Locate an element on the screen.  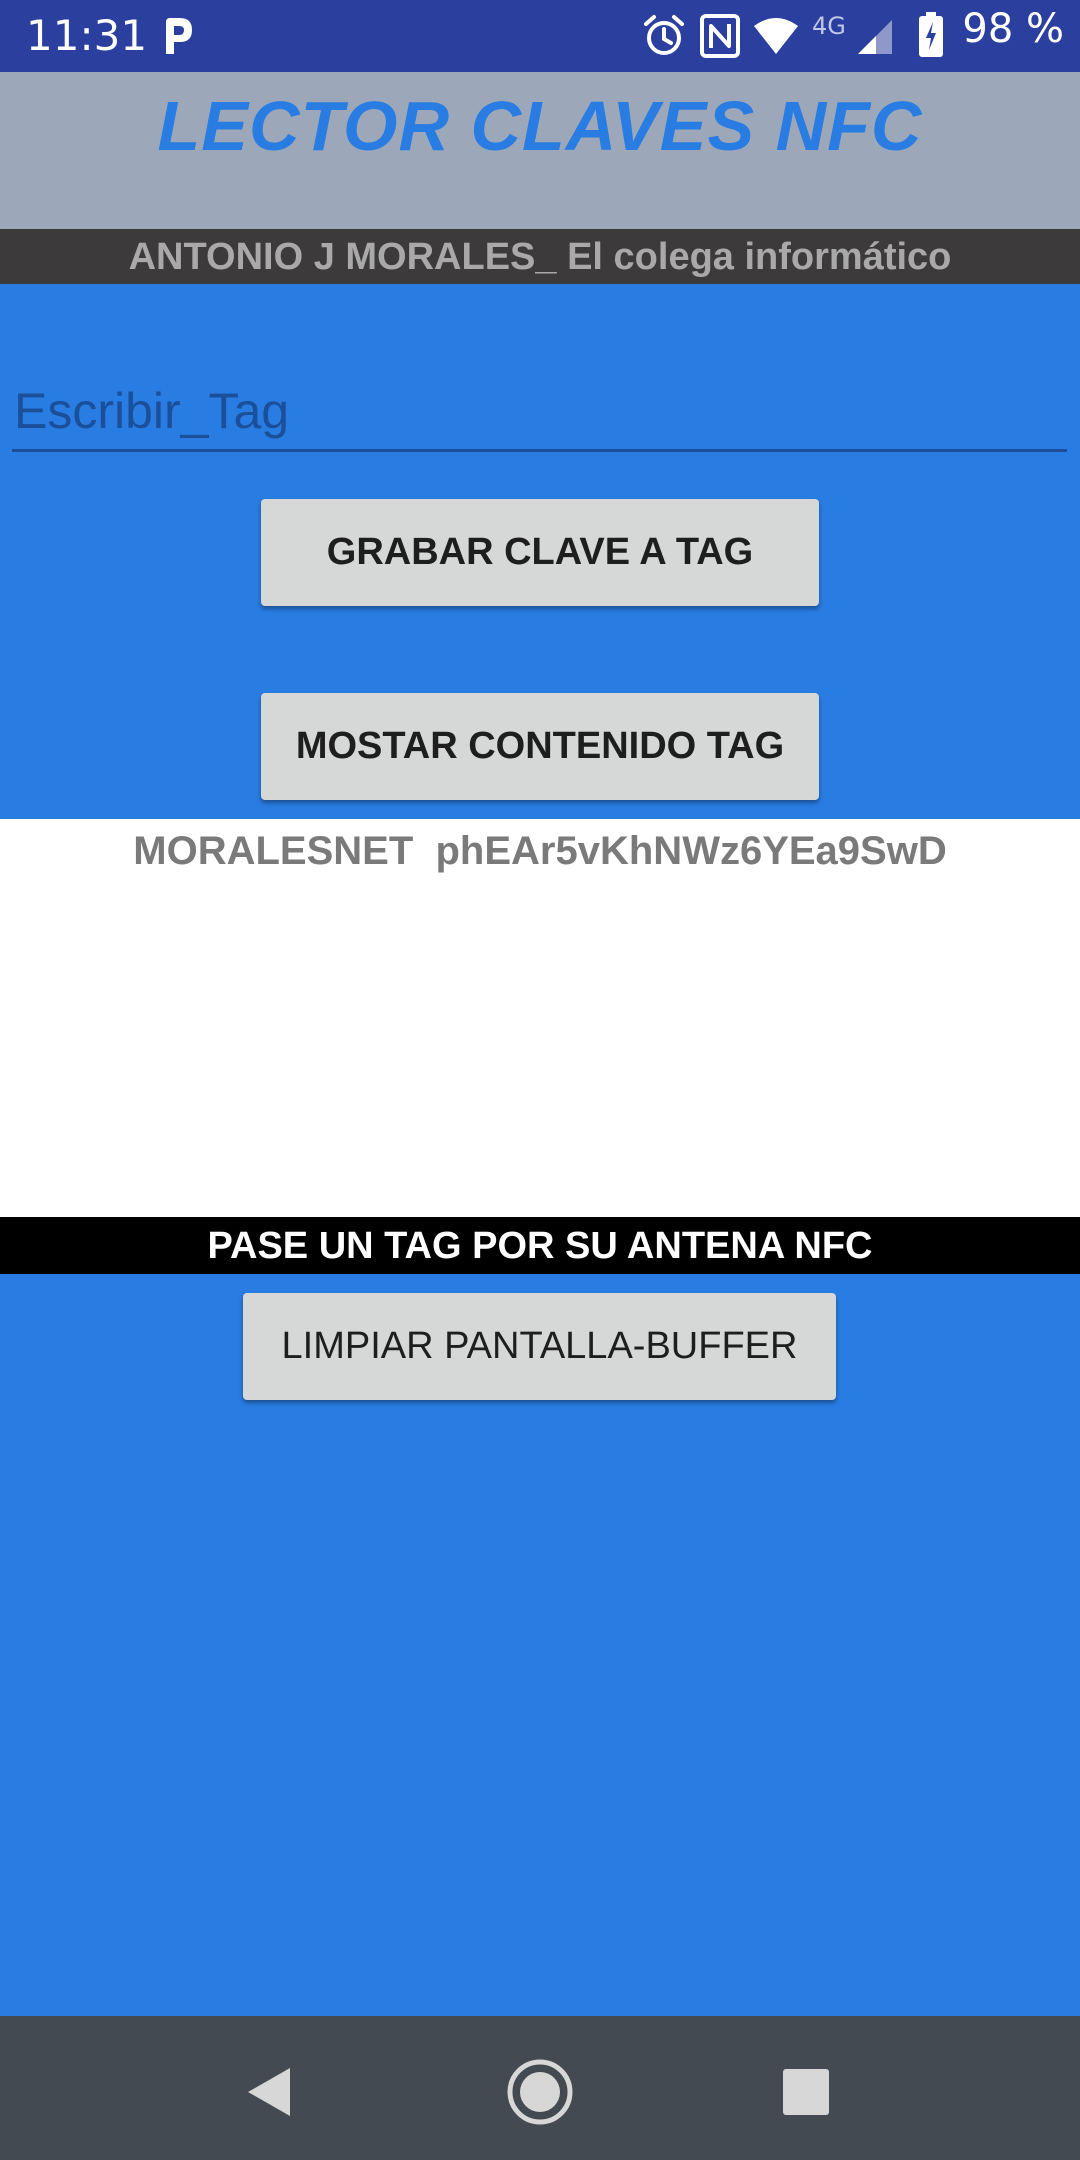
status-bar: 11:31 4G 98 % is located at coordinates (540, 36).